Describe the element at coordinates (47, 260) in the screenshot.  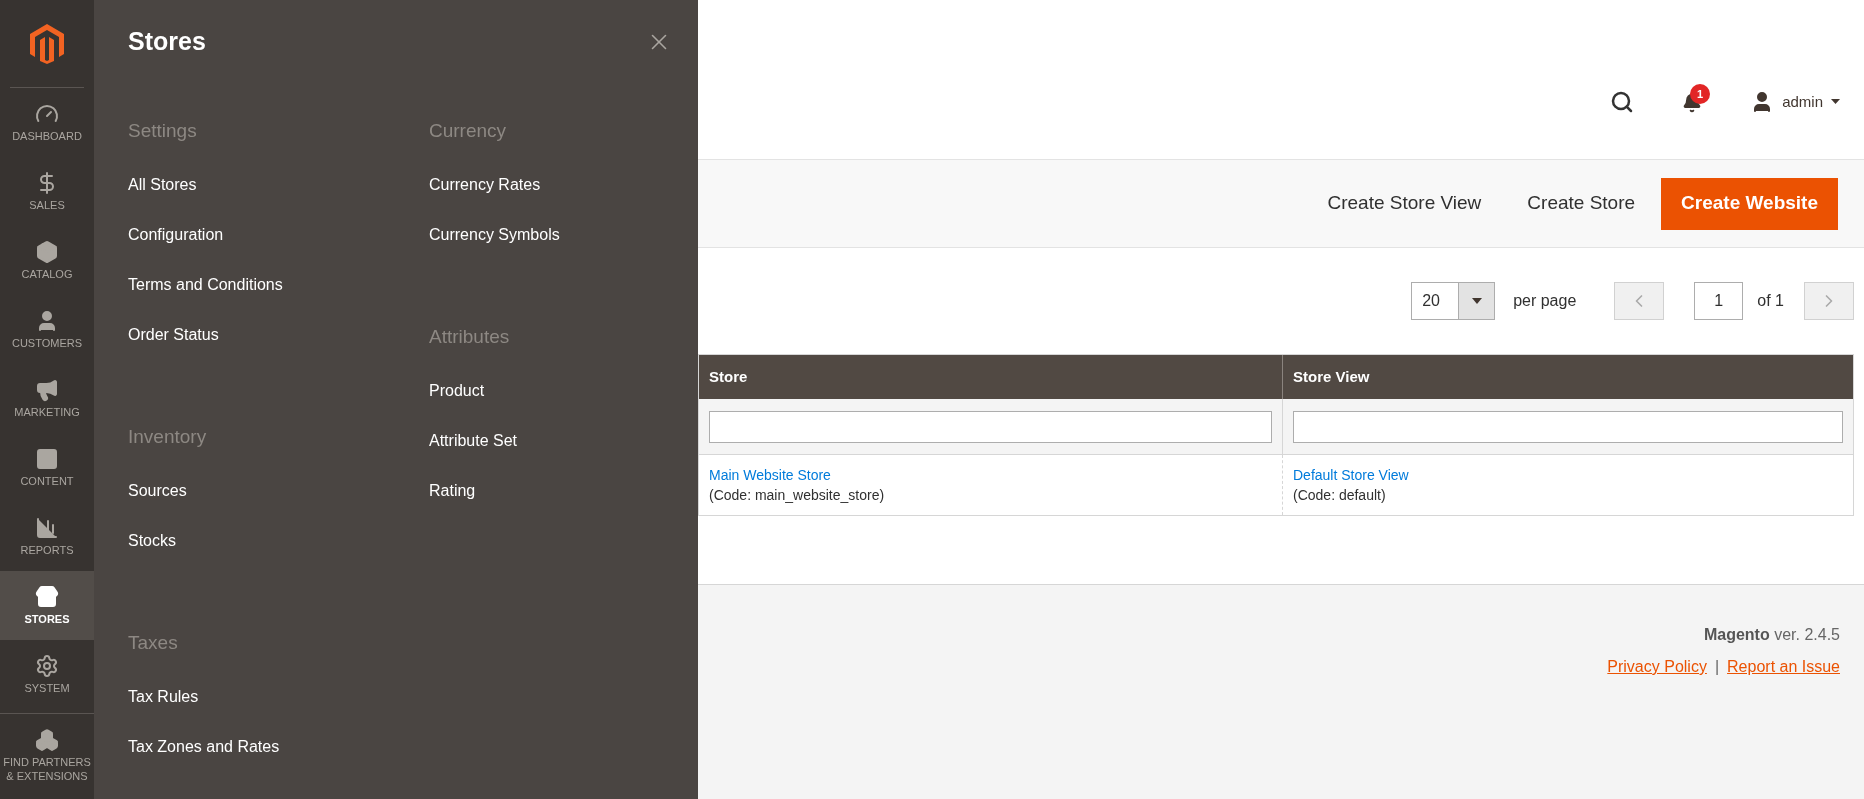
I see `sidebar-item: CATALOG` at that location.